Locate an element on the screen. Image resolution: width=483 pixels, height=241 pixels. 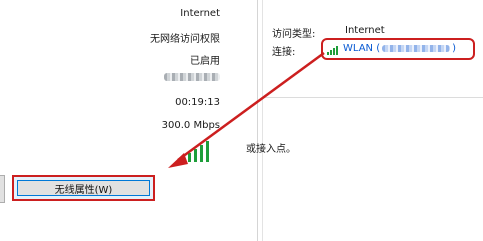
speed-value: 300.0 Mbps is located at coordinates (190, 125).